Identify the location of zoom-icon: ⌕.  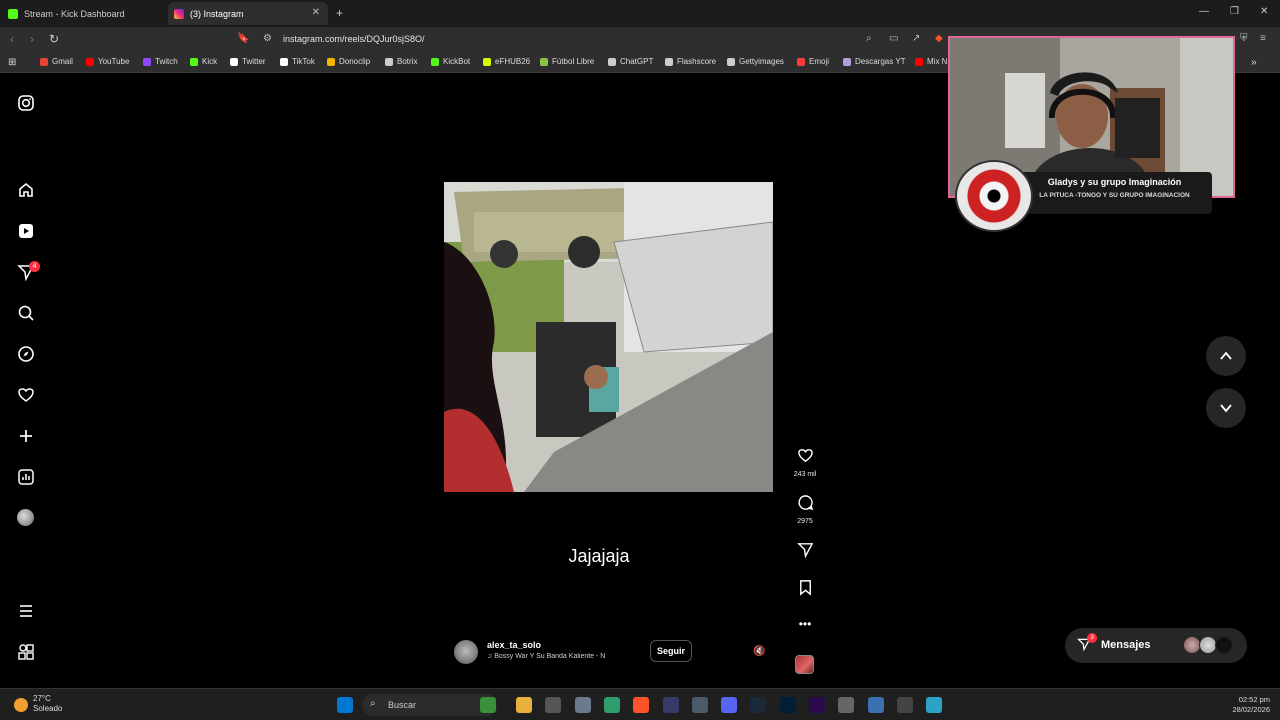
(869, 38).